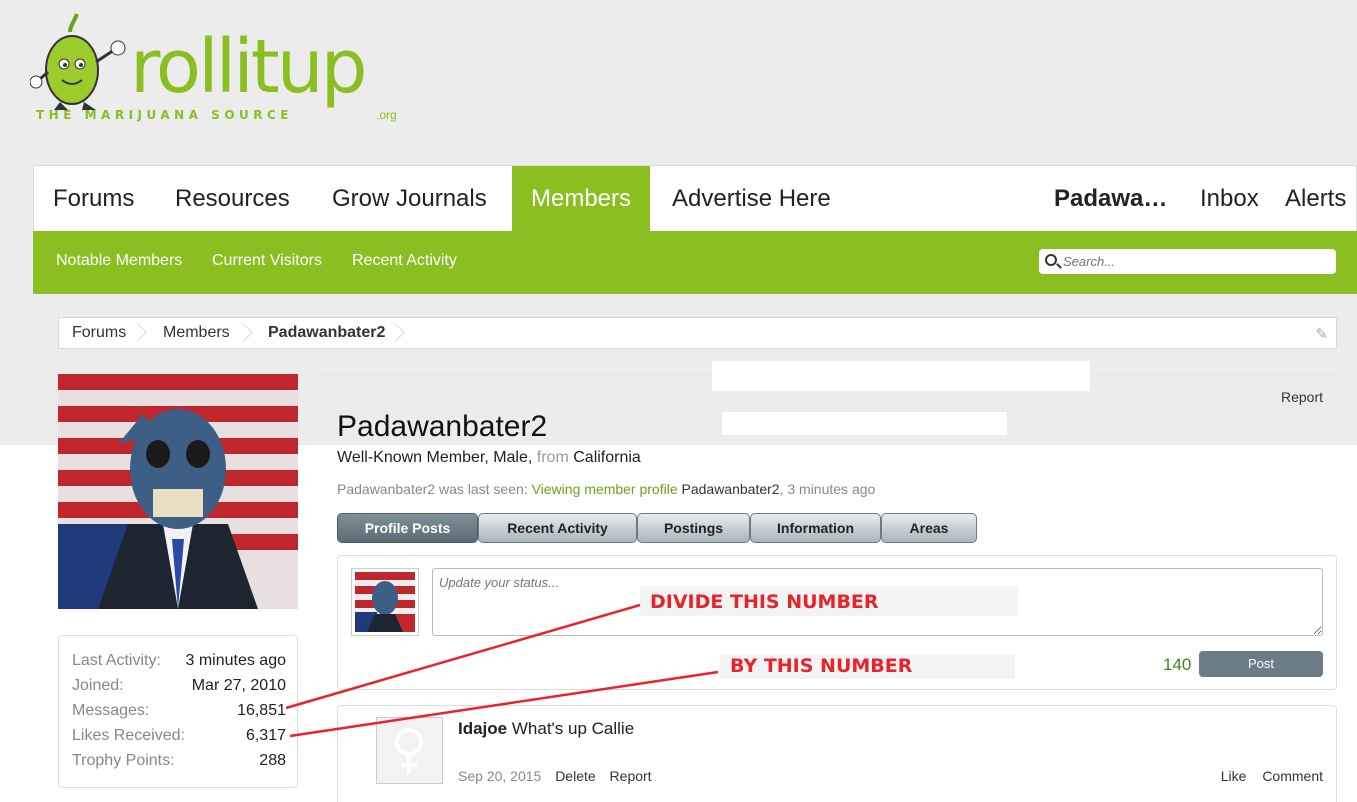  I want to click on stat-messages: Messages: 16,851, so click(179, 714).